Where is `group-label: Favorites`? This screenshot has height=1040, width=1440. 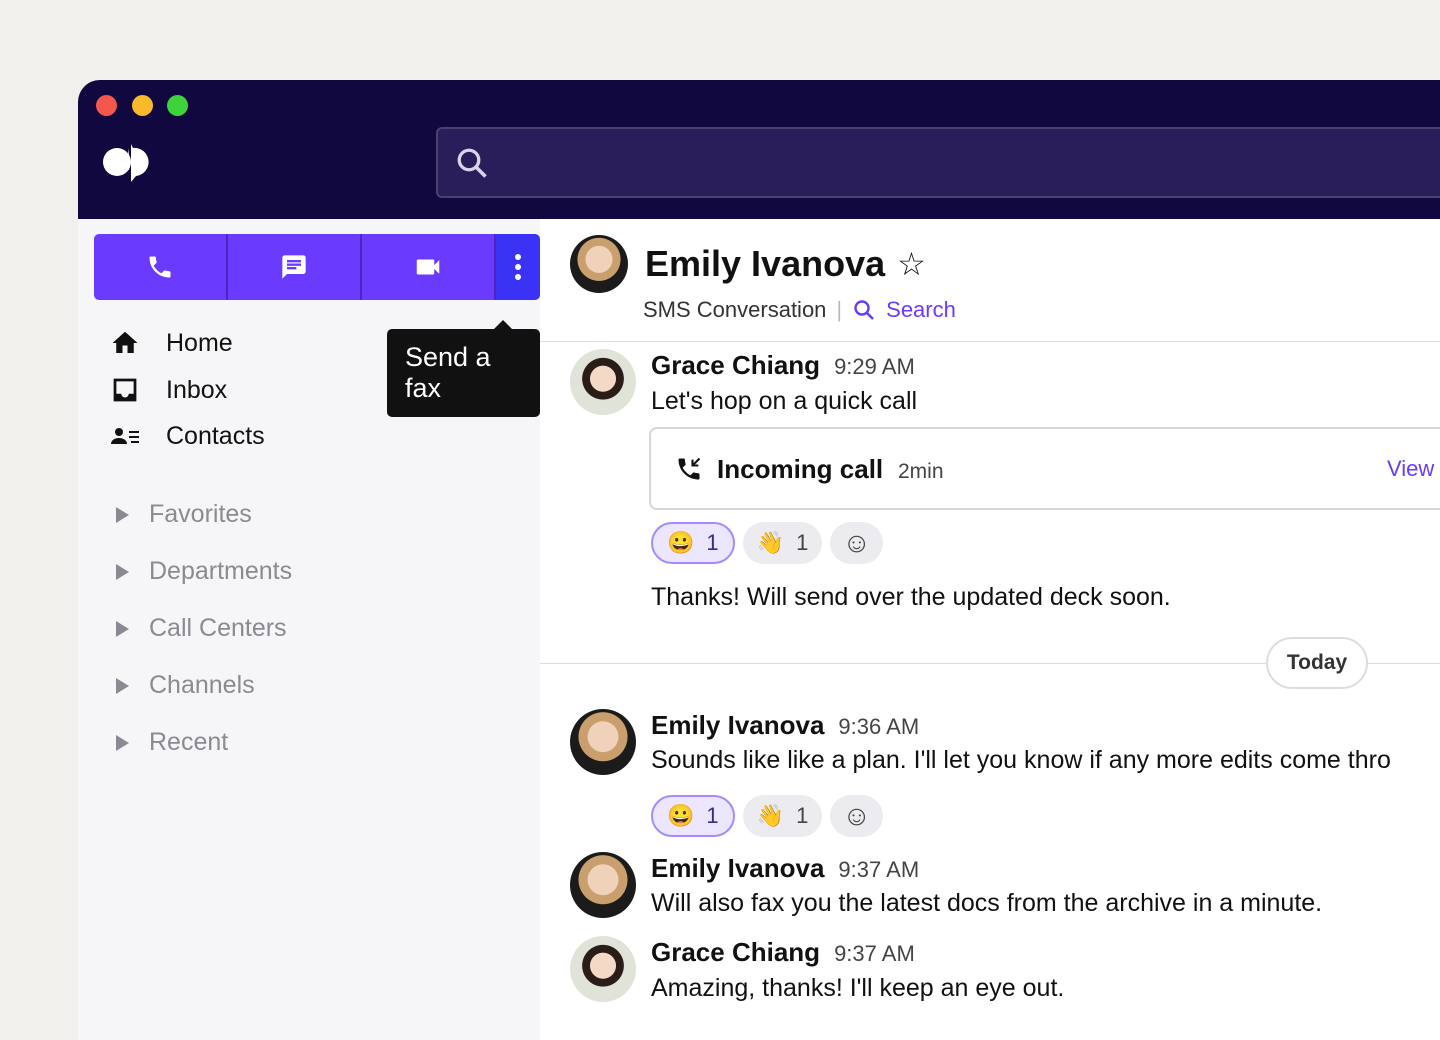
group-label: Favorites is located at coordinates (200, 514).